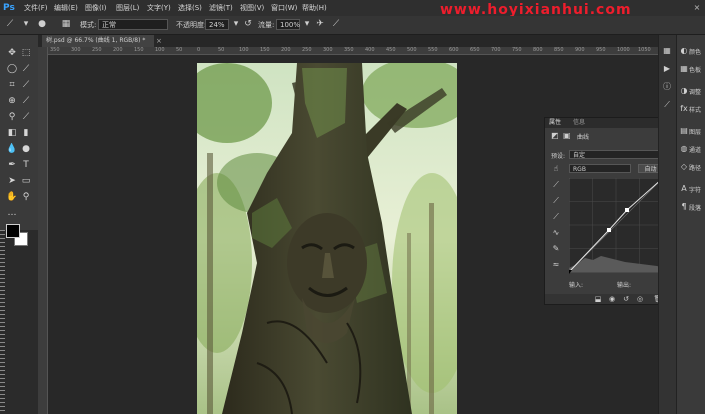 Image resolution: width=705 pixels, height=414 pixels. Describe the element at coordinates (697, 8) in the screenshot. I see `close-window-icon: ×` at that location.